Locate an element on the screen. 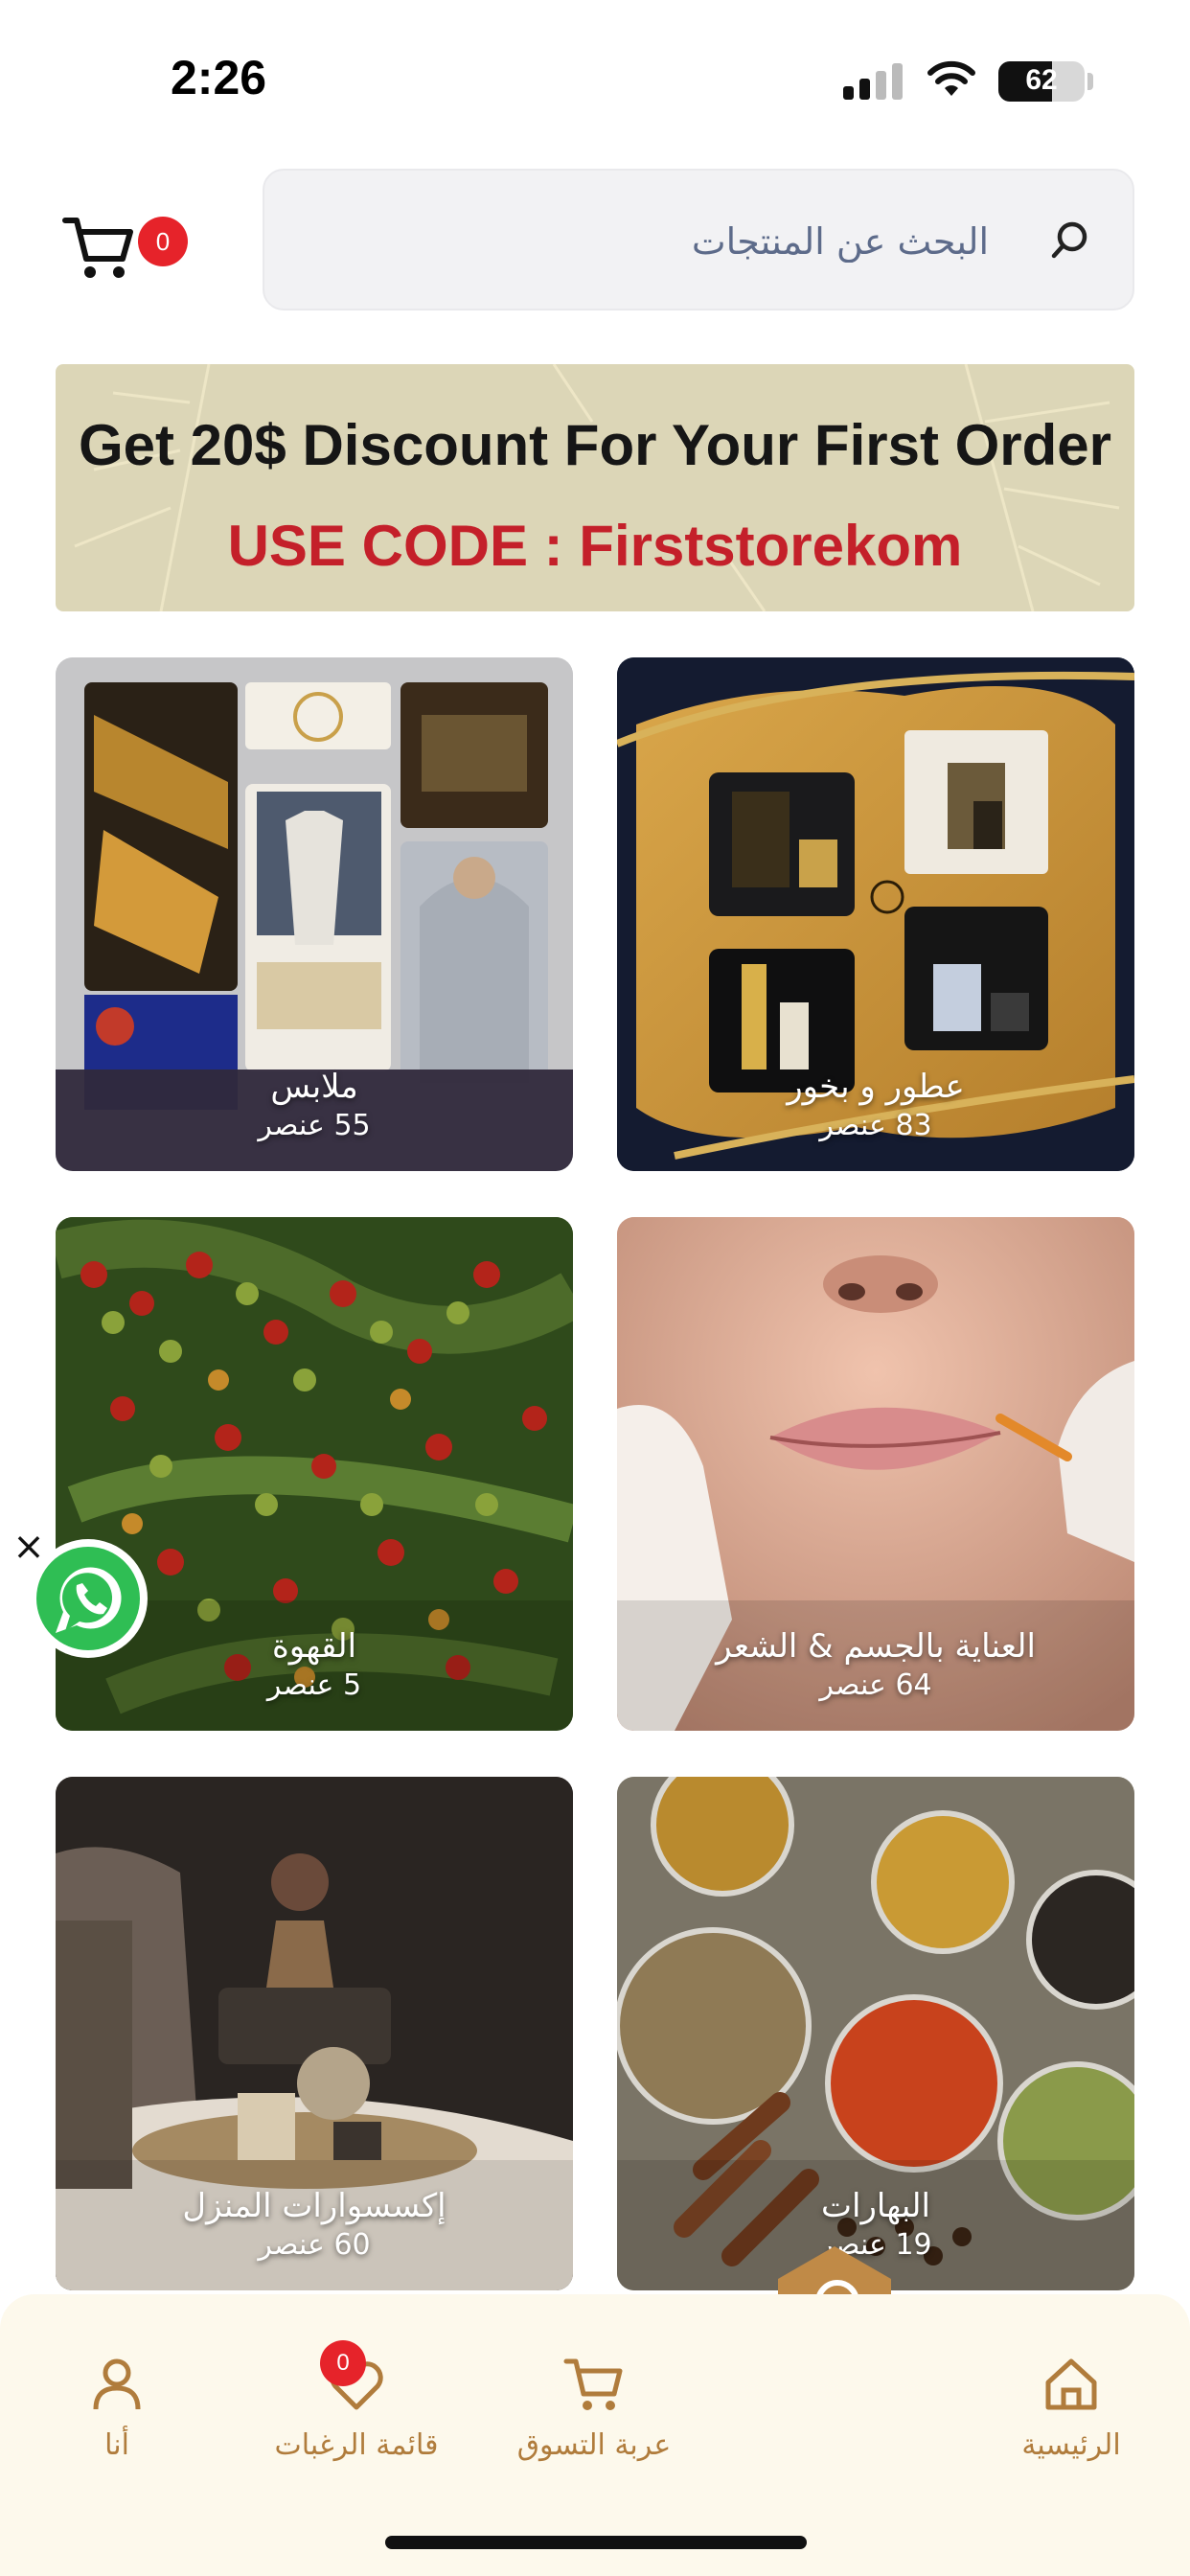  category-count: 5 عنصر is located at coordinates (314, 1685).